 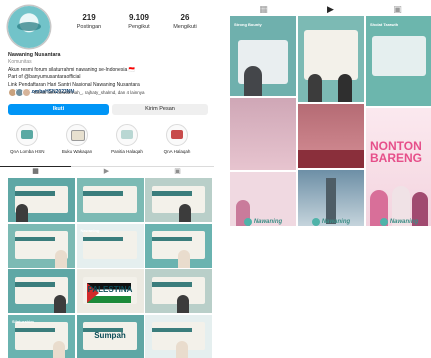 I want to click on reel-tile: Sholat Tarawih, so click(x=398, y=61).